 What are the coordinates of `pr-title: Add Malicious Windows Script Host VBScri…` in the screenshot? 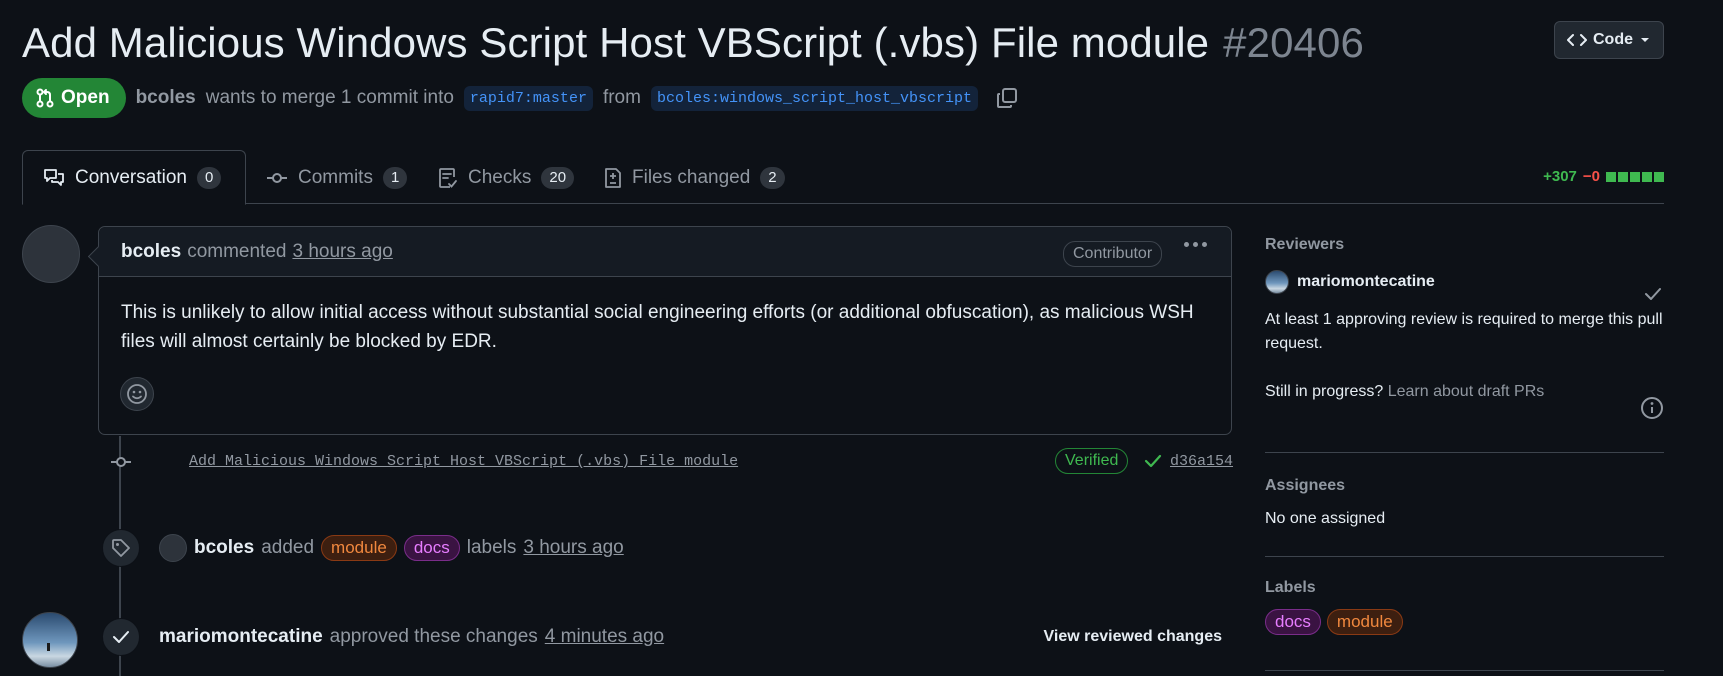 It's located at (693, 43).